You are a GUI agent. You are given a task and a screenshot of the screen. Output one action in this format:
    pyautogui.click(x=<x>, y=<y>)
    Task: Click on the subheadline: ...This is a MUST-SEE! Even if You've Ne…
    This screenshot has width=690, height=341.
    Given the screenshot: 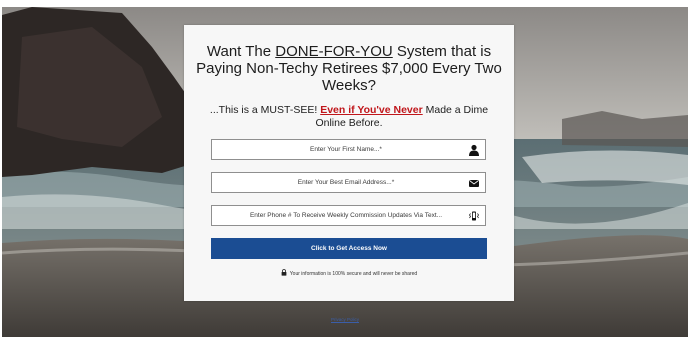 What is the action you would take?
    pyautogui.click(x=349, y=117)
    